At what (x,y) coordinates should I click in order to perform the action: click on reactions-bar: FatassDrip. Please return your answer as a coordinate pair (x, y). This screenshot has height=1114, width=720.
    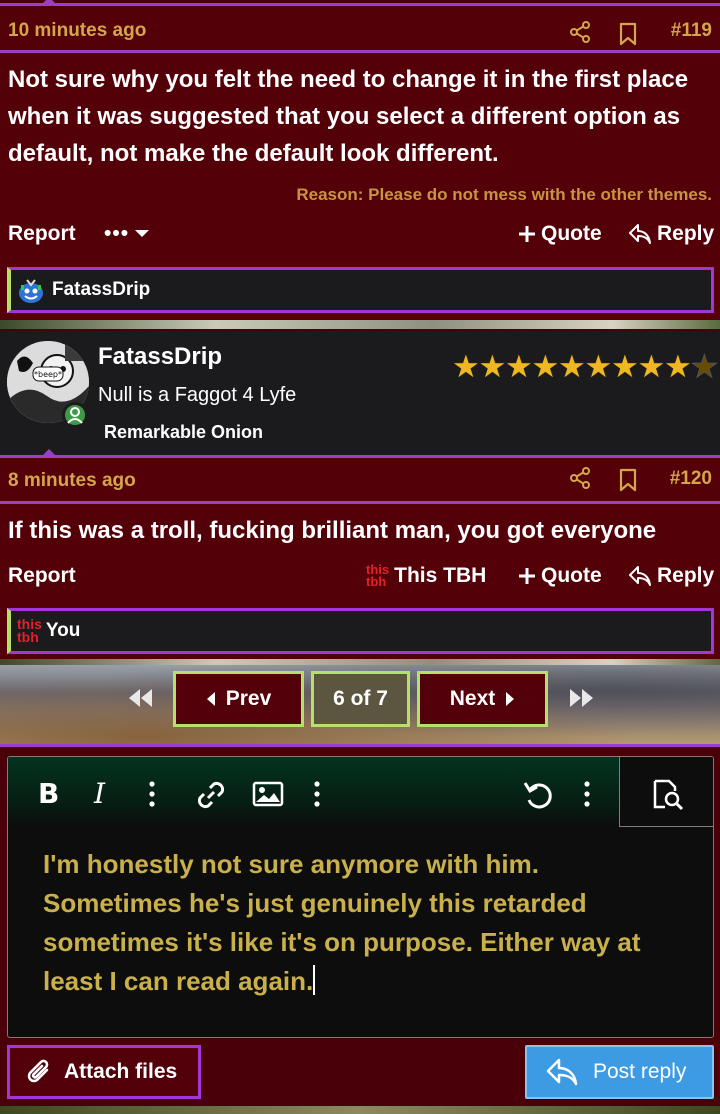
    Looking at the image, I should click on (360, 290).